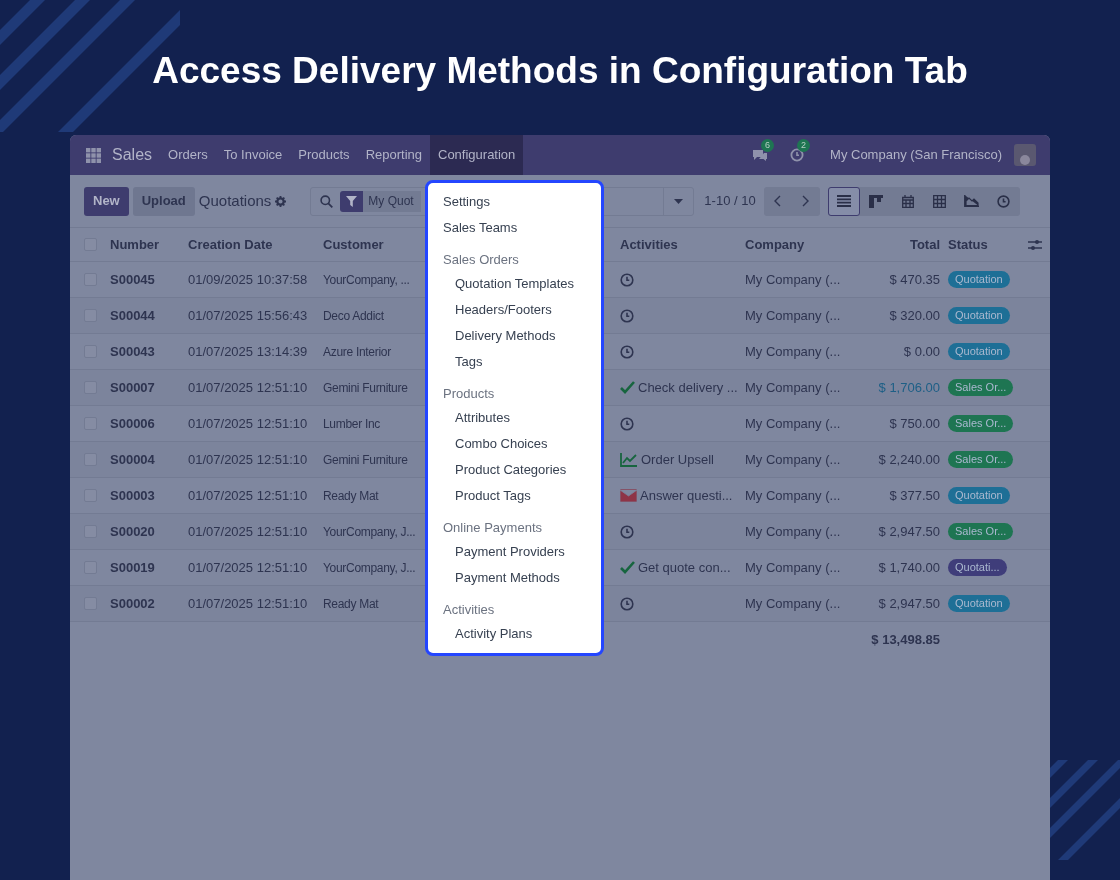  I want to click on order-number: S00043, so click(133, 351).